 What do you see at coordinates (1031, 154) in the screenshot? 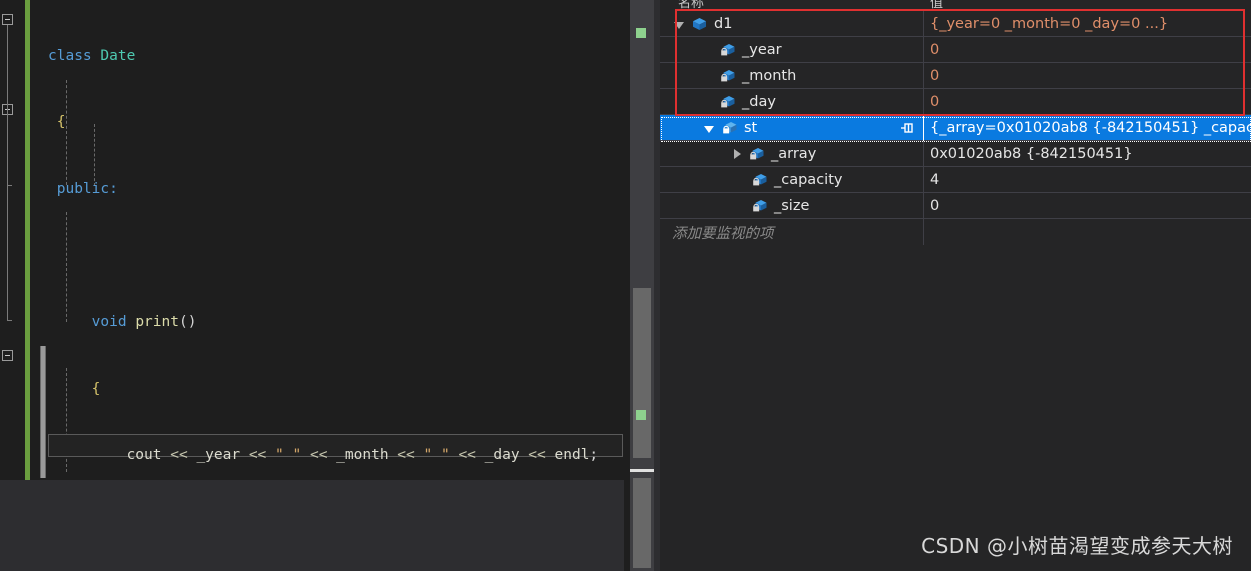
I see `watch-value-text-array: 0x01020ab8 {-842150451}` at bounding box center [1031, 154].